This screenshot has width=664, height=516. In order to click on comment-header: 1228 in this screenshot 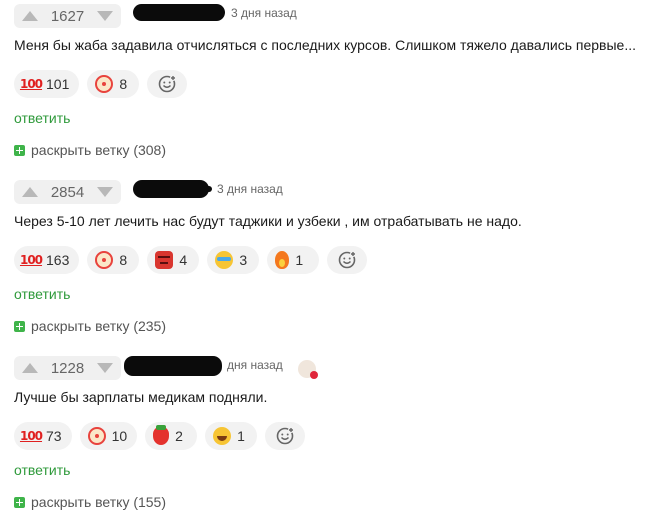, I will do `click(67, 368)`.